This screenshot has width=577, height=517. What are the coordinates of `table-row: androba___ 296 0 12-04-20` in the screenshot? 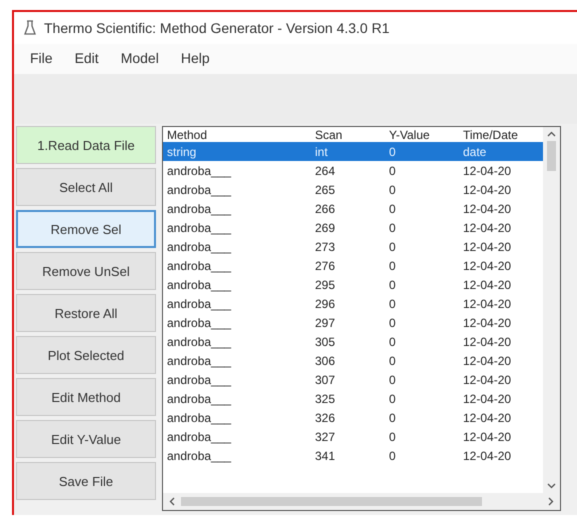 It's located at (353, 303).